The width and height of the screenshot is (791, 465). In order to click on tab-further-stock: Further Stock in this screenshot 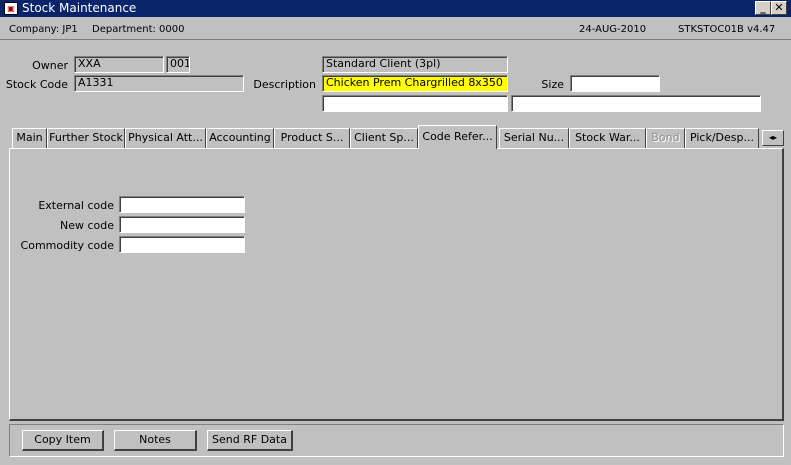, I will do `click(86, 138)`.